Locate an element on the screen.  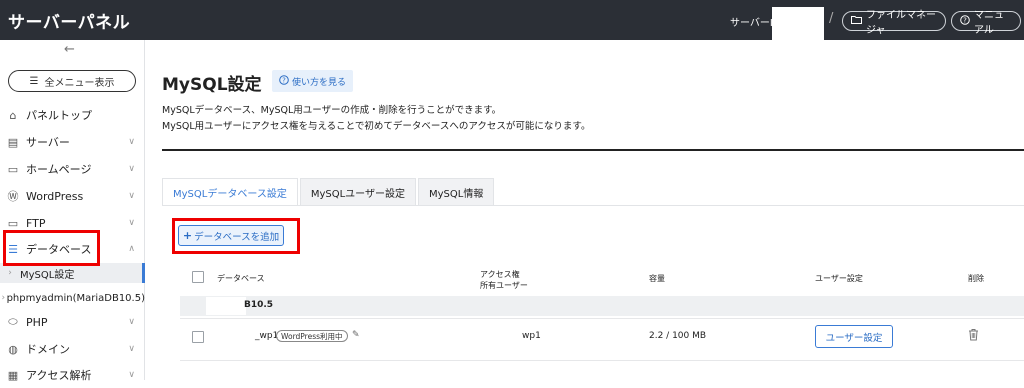
row-checkbox is located at coordinates (198, 337).